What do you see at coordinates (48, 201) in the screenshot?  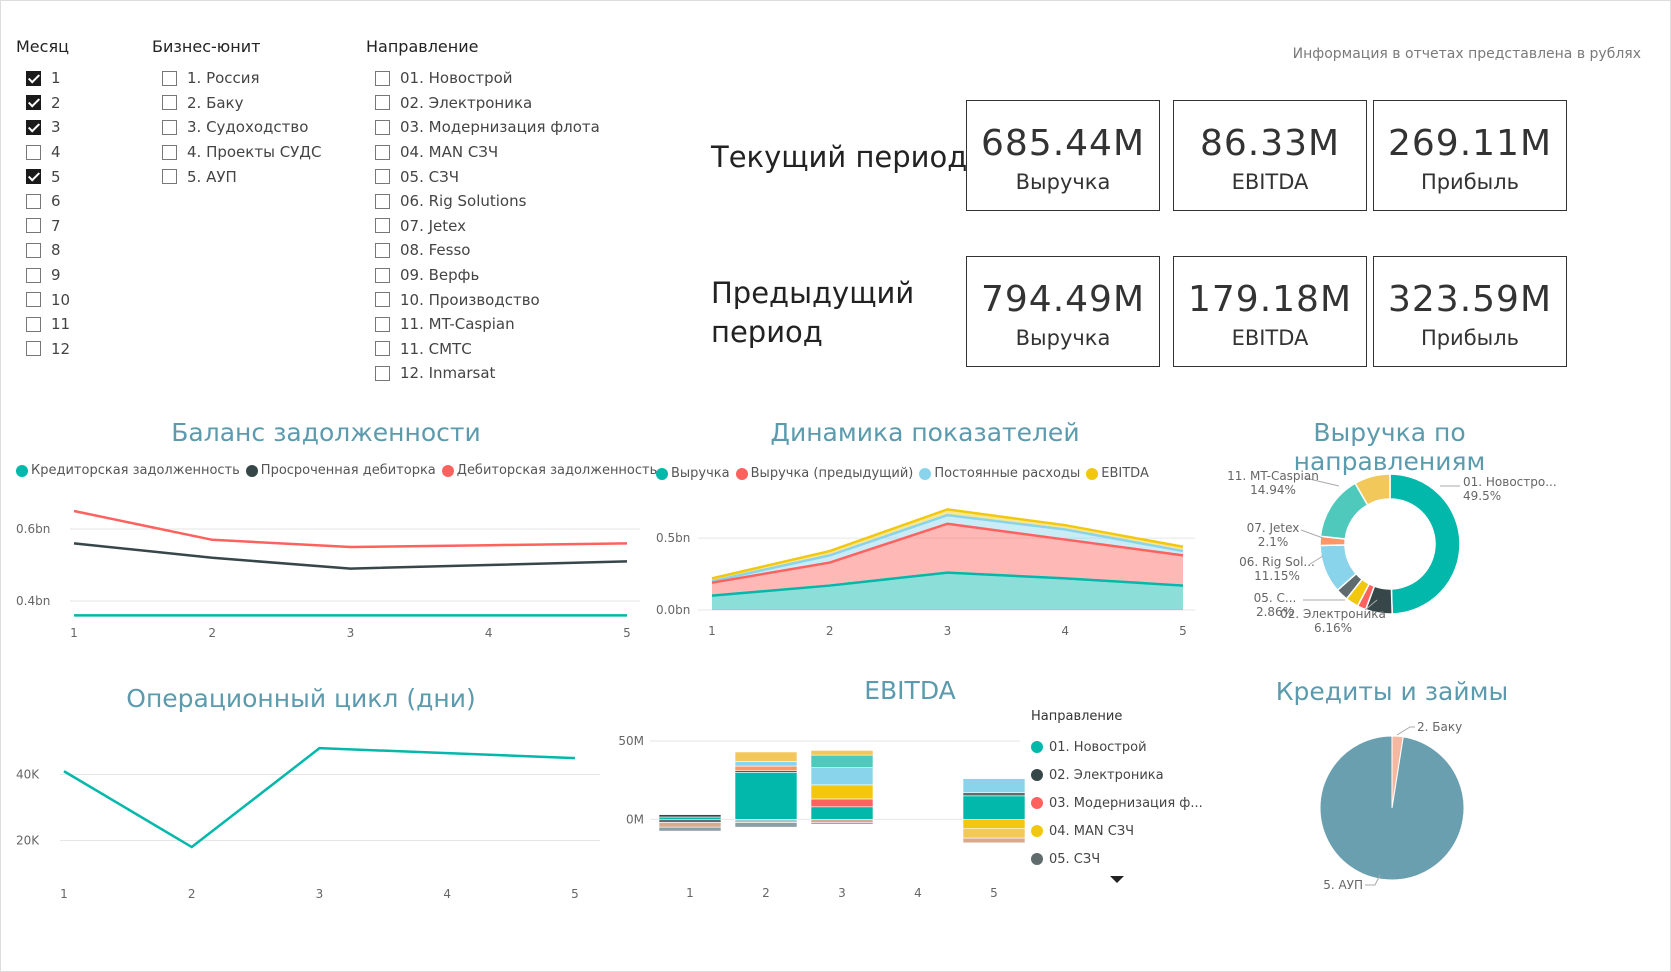 I see `month-slicer-item: 6` at bounding box center [48, 201].